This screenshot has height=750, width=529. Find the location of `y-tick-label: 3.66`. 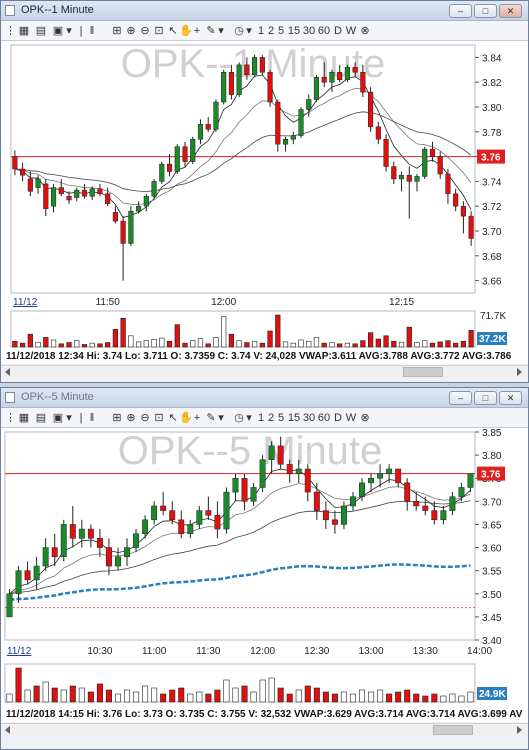

y-tick-label: 3.66 is located at coordinates (492, 282).